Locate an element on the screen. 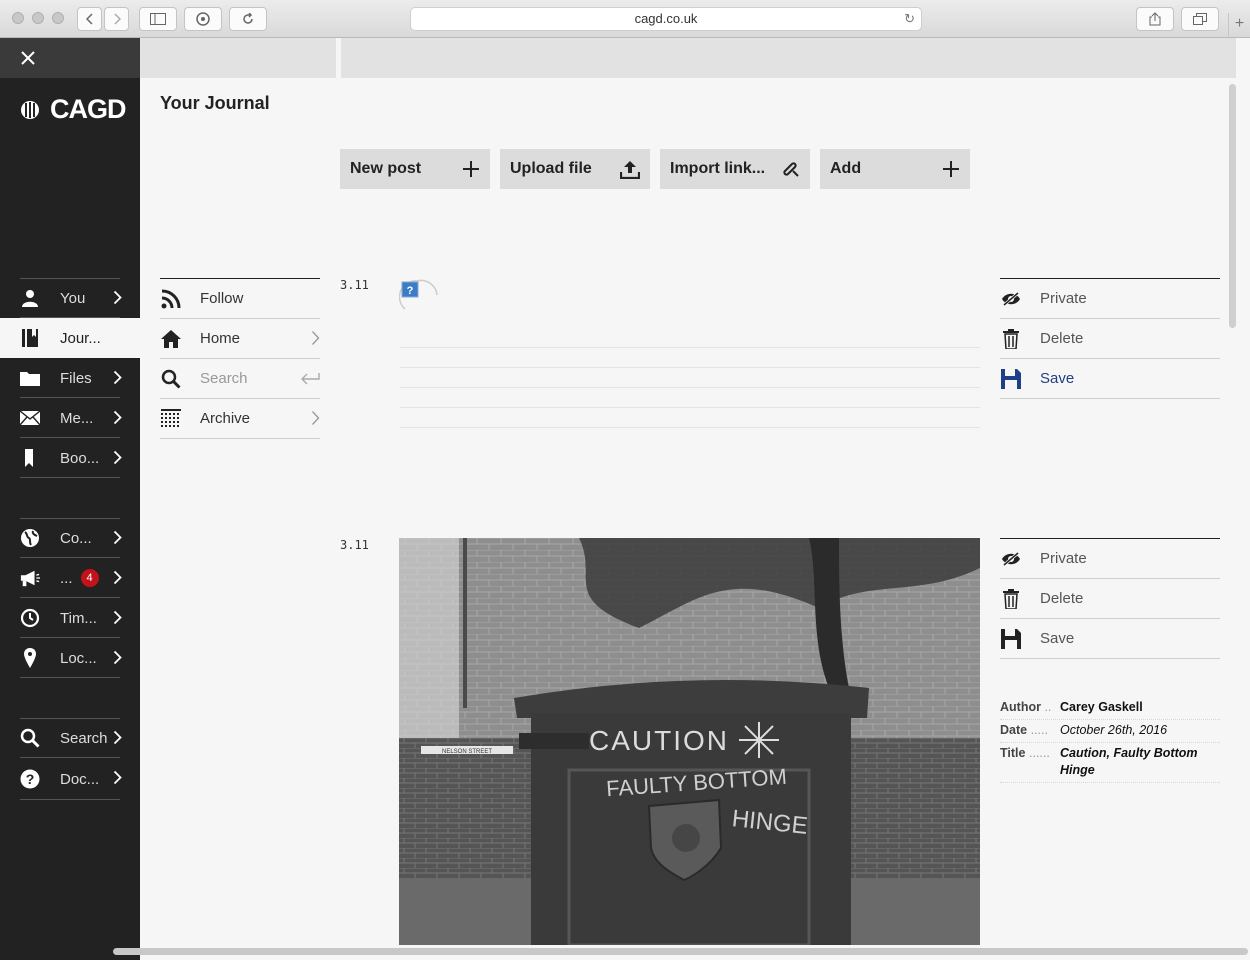 Image resolution: width=1250 pixels, height=960 pixels. meta-date-label: Date is located at coordinates (1014, 730).